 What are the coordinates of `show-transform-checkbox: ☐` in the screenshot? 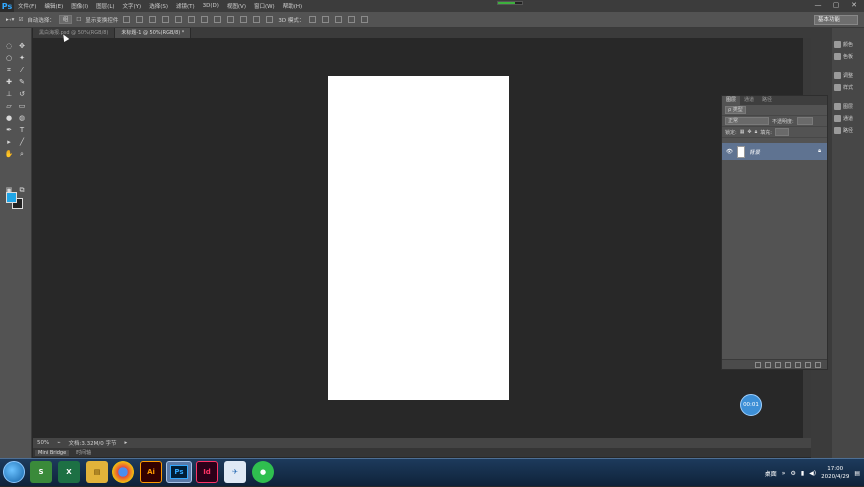 It's located at (78, 20).